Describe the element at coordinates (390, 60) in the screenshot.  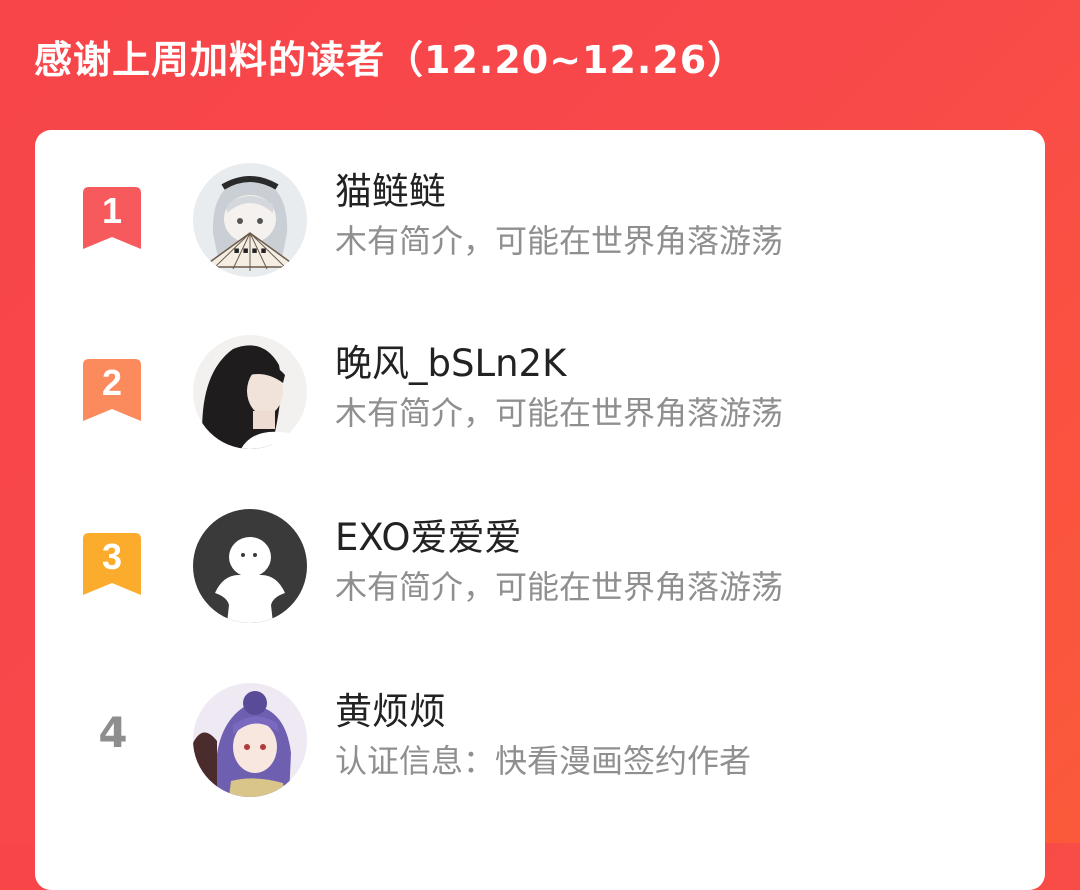
I see `page-title: 感谢上周加料的读者（12.20~12.26）` at that location.